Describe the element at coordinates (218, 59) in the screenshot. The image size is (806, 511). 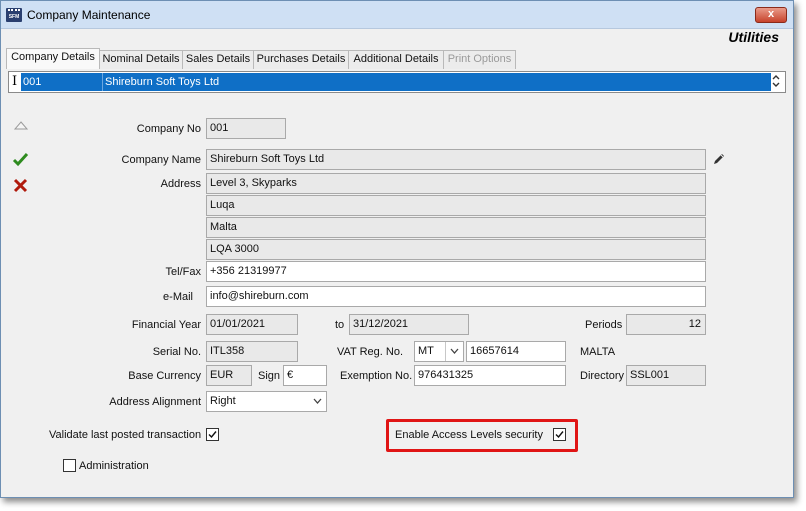
I see `tab-sales-details: Sales Details` at that location.